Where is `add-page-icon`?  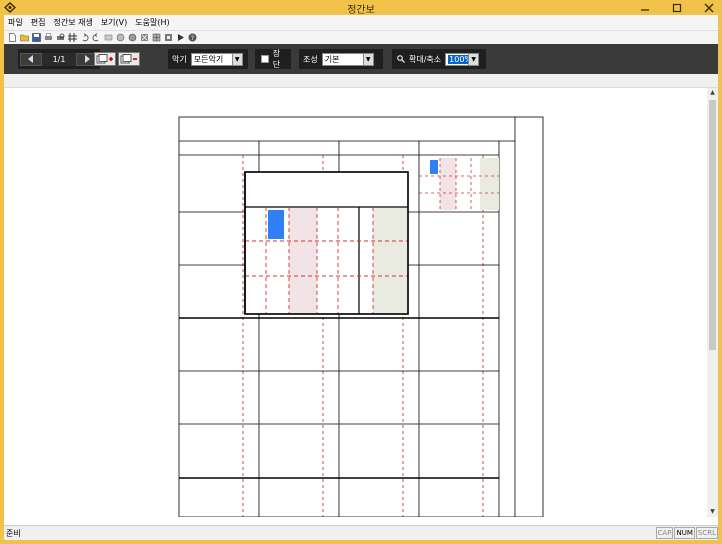 add-page-icon is located at coordinates (104, 59).